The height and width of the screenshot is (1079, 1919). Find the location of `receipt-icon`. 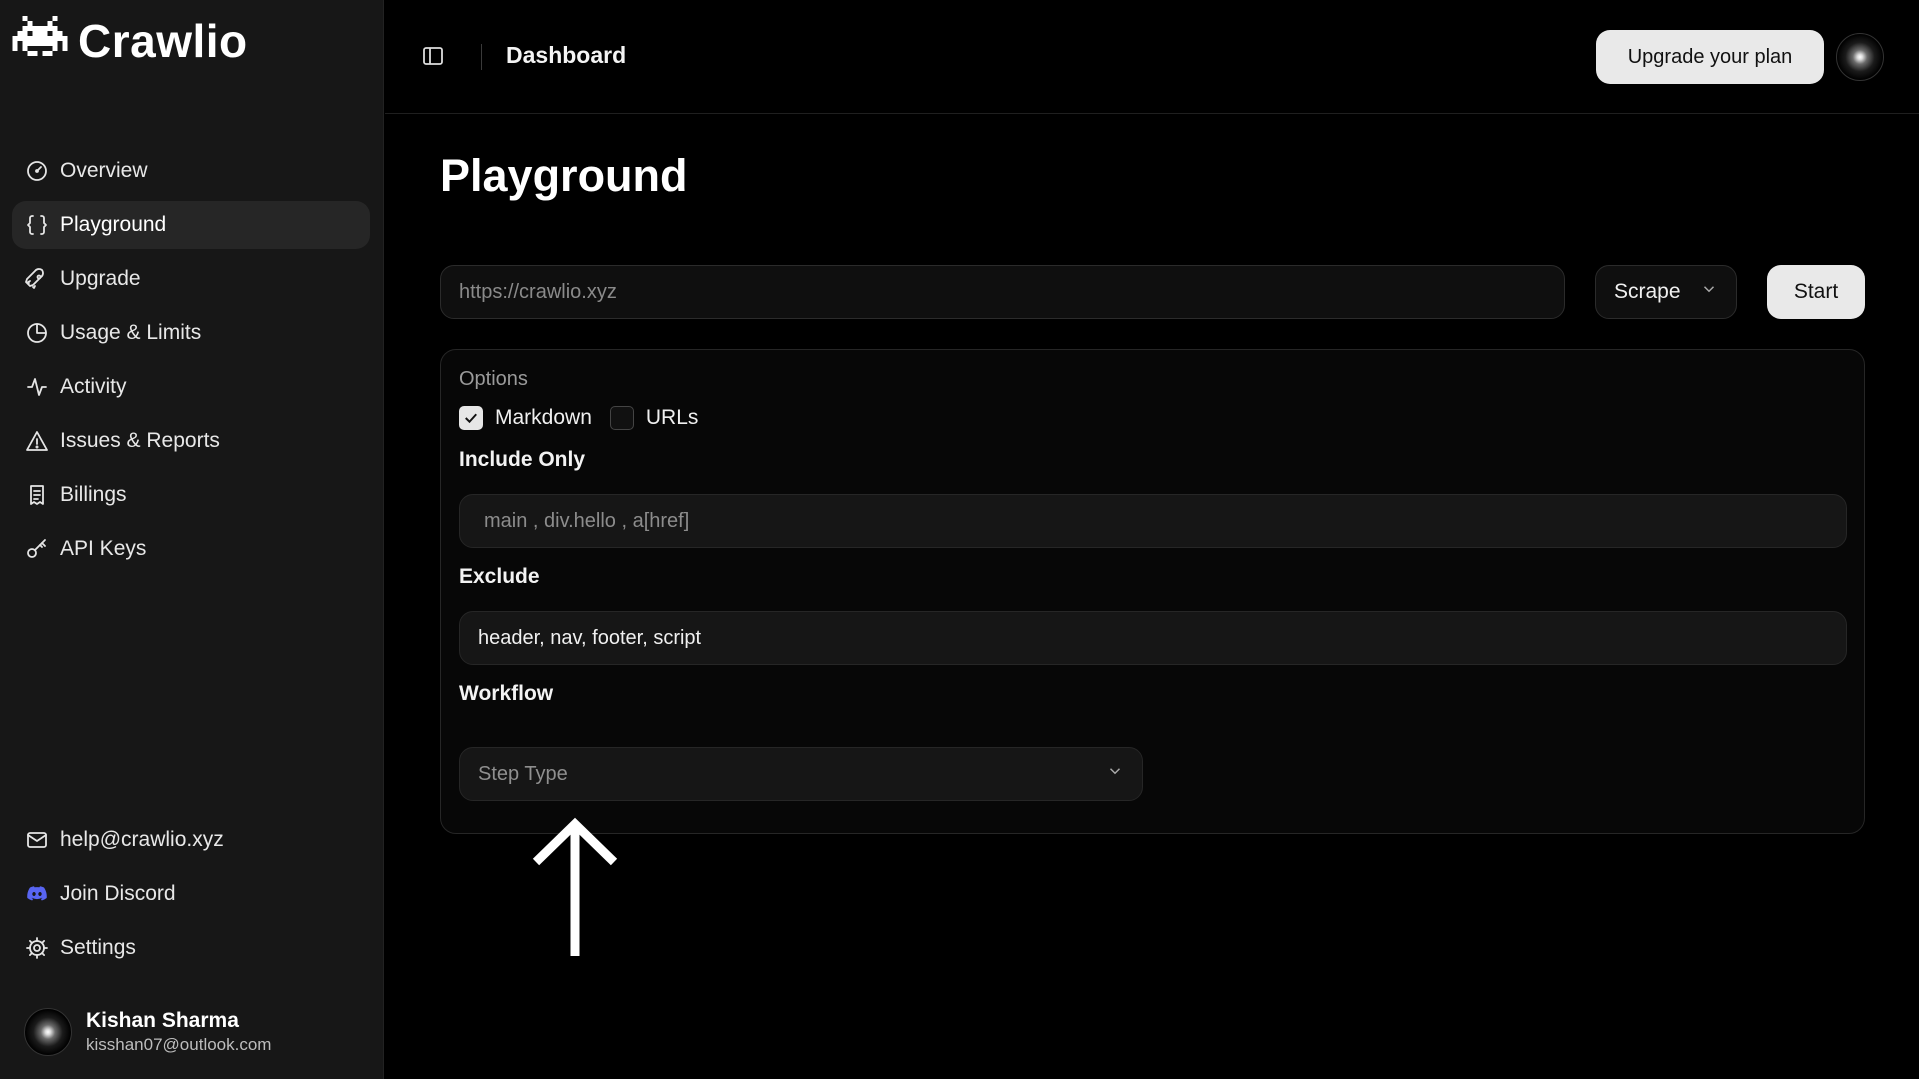

receipt-icon is located at coordinates (37, 495).